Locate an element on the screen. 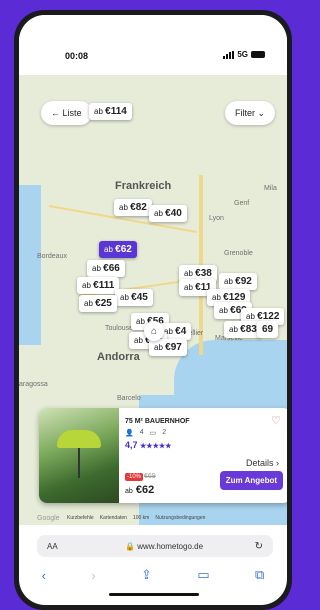 The height and width of the screenshot is (610, 320). price-pin-selected: ab €62 is located at coordinates (118, 249).